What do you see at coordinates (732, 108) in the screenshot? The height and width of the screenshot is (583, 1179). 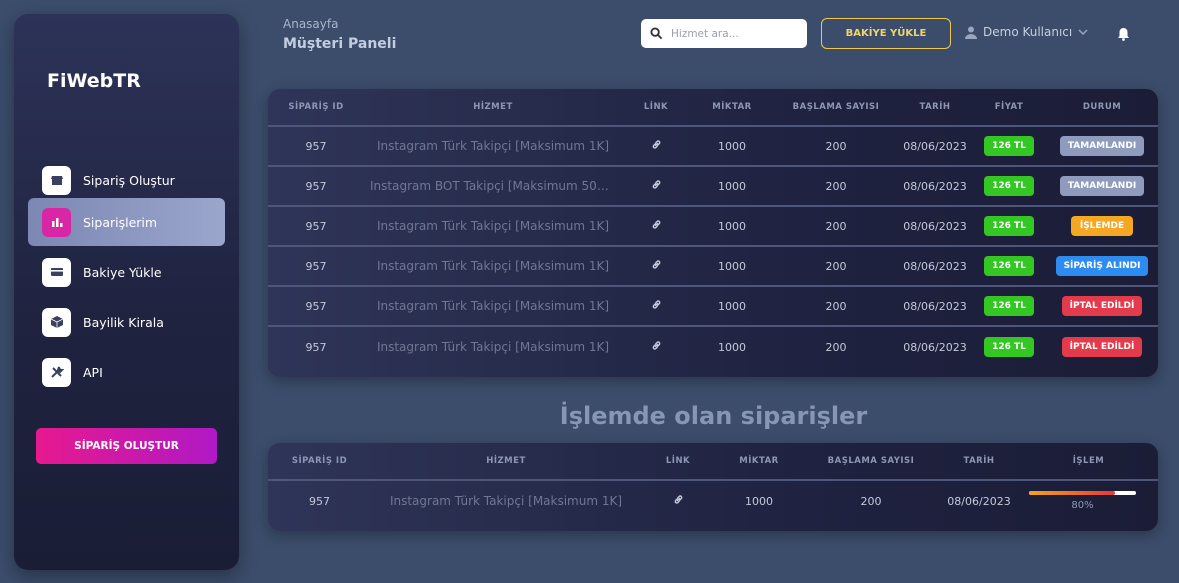 I see `column-header: MİKTAR` at bounding box center [732, 108].